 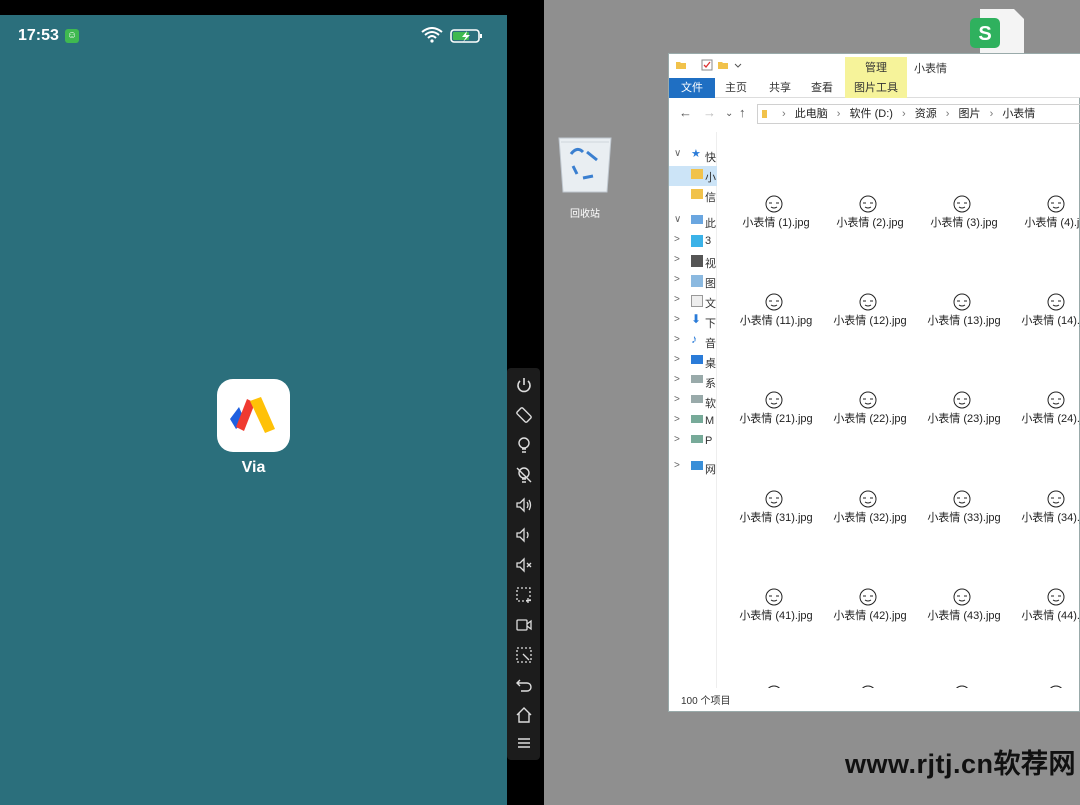 What do you see at coordinates (870, 605) in the screenshot?
I see `file-item: 小表情 (42).jpg` at bounding box center [870, 605].